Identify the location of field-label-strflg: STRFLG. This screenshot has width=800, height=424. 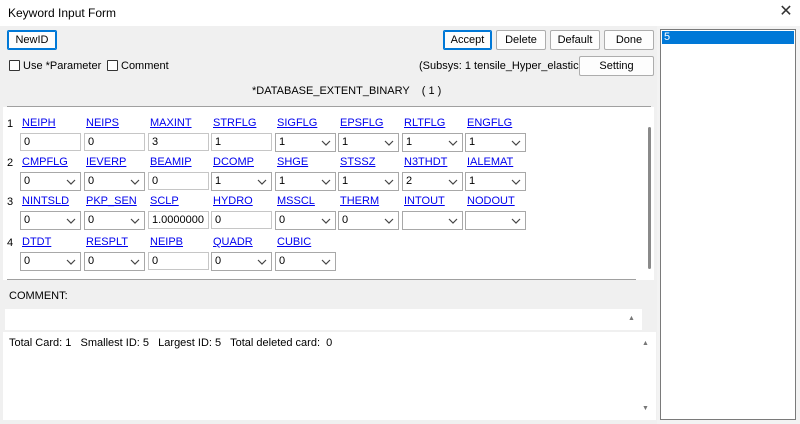
(234, 123).